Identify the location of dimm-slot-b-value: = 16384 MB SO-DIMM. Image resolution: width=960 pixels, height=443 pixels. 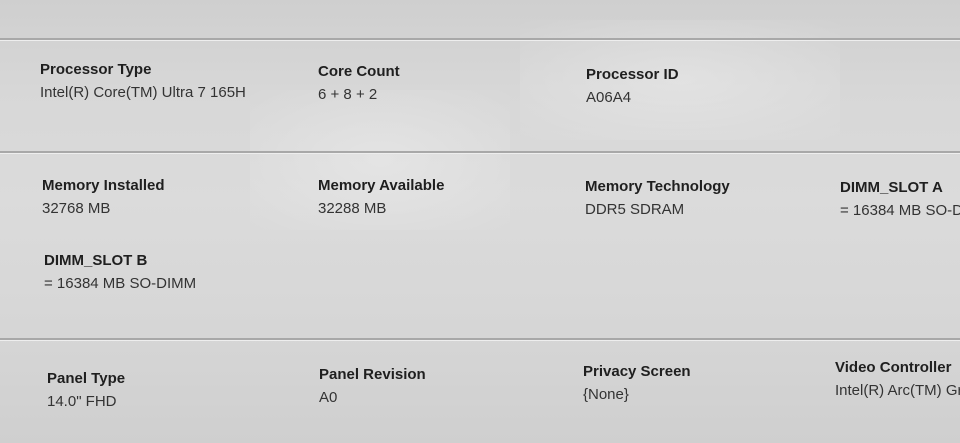
(120, 283).